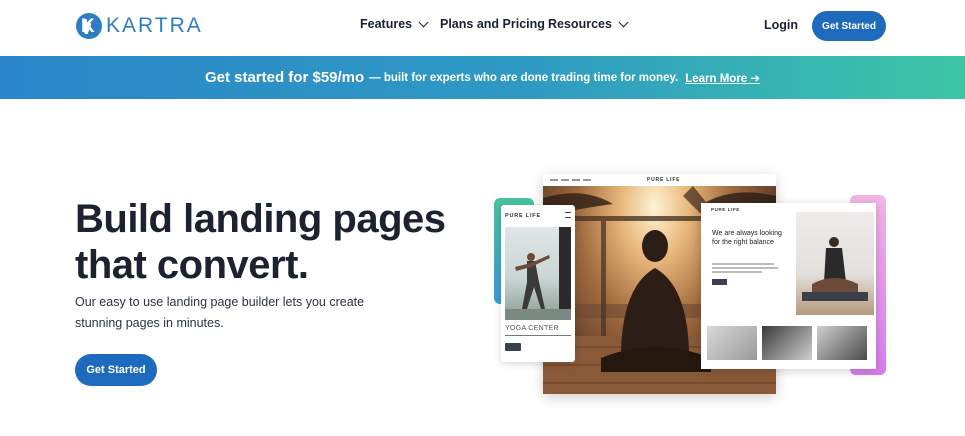 This screenshot has width=965, height=436. I want to click on yoga-pose-illustration, so click(538, 273).